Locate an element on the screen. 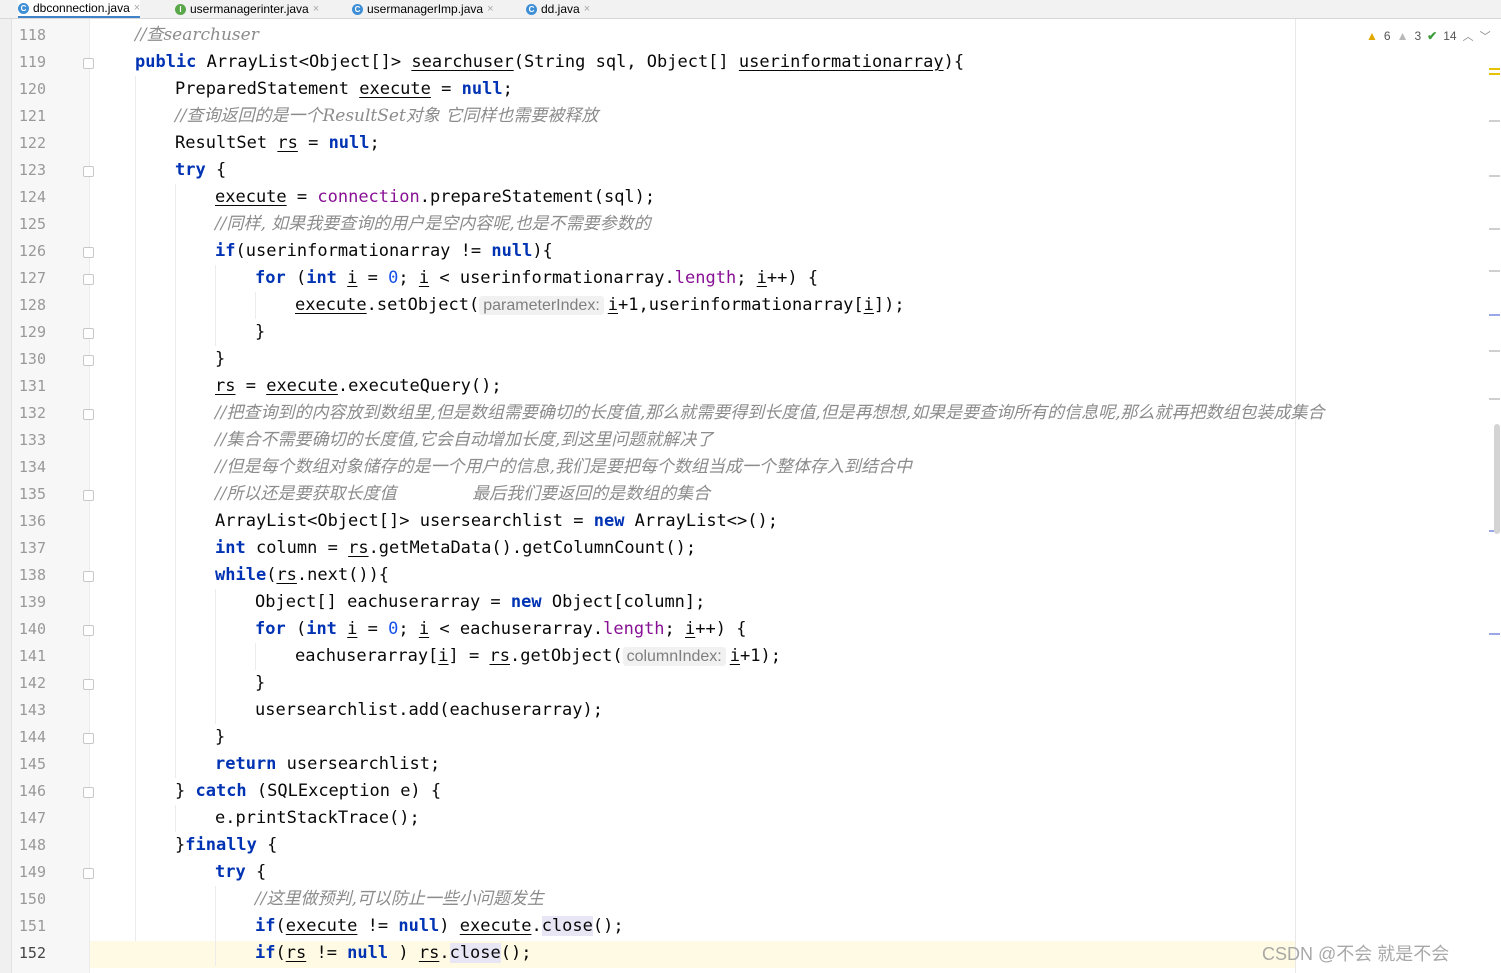 This screenshot has height=973, width=1501. left-tool-strip is located at coordinates (6, 496).